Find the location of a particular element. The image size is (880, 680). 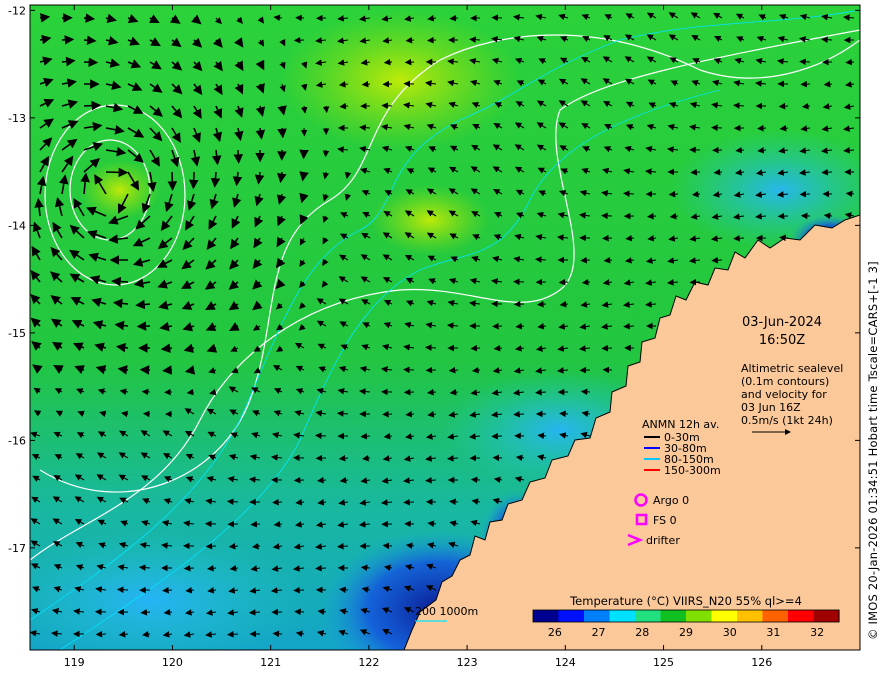

drifter-label: drifter is located at coordinates (663, 540).